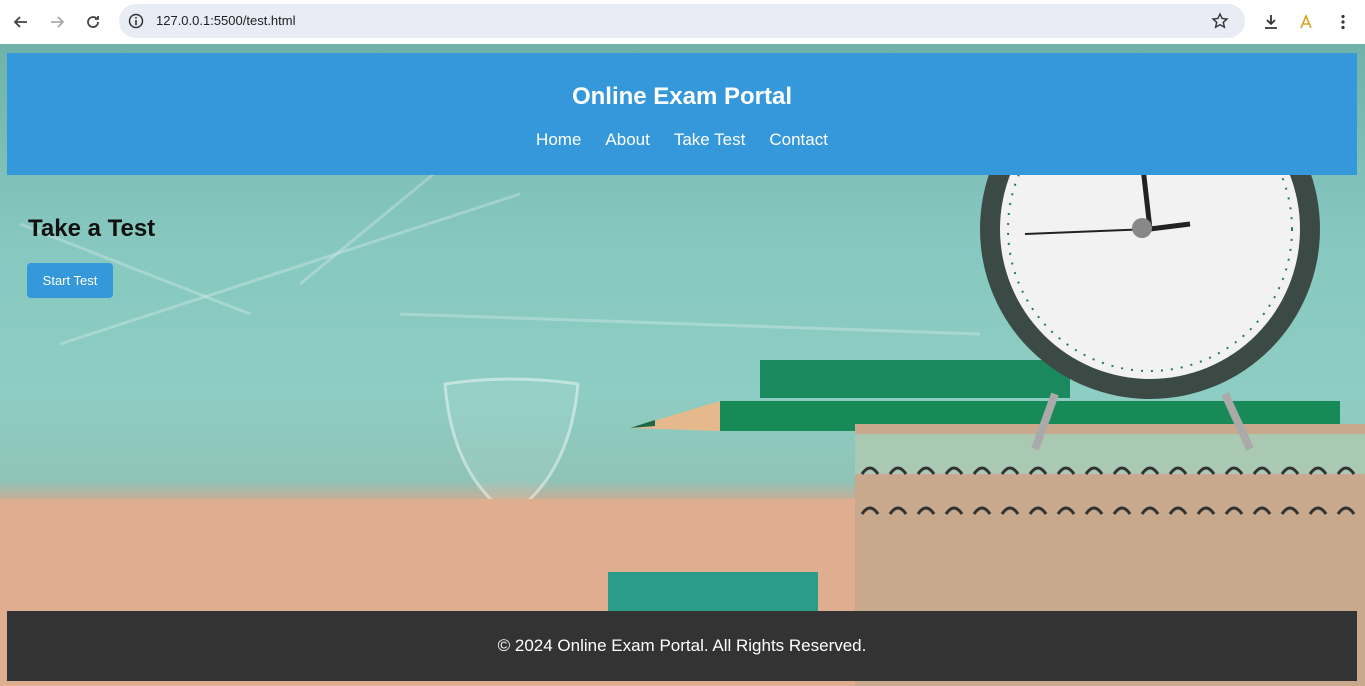 This screenshot has height=686, width=1365. Describe the element at coordinates (92, 228) in the screenshot. I see `page-heading: Take a Test` at that location.